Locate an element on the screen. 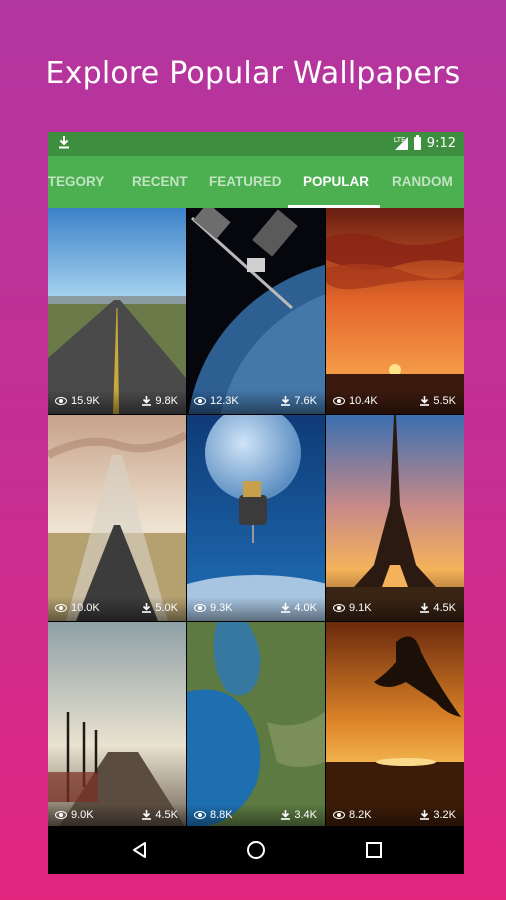 The width and height of the screenshot is (506, 900). desert-road-image is located at coordinates (117, 518).